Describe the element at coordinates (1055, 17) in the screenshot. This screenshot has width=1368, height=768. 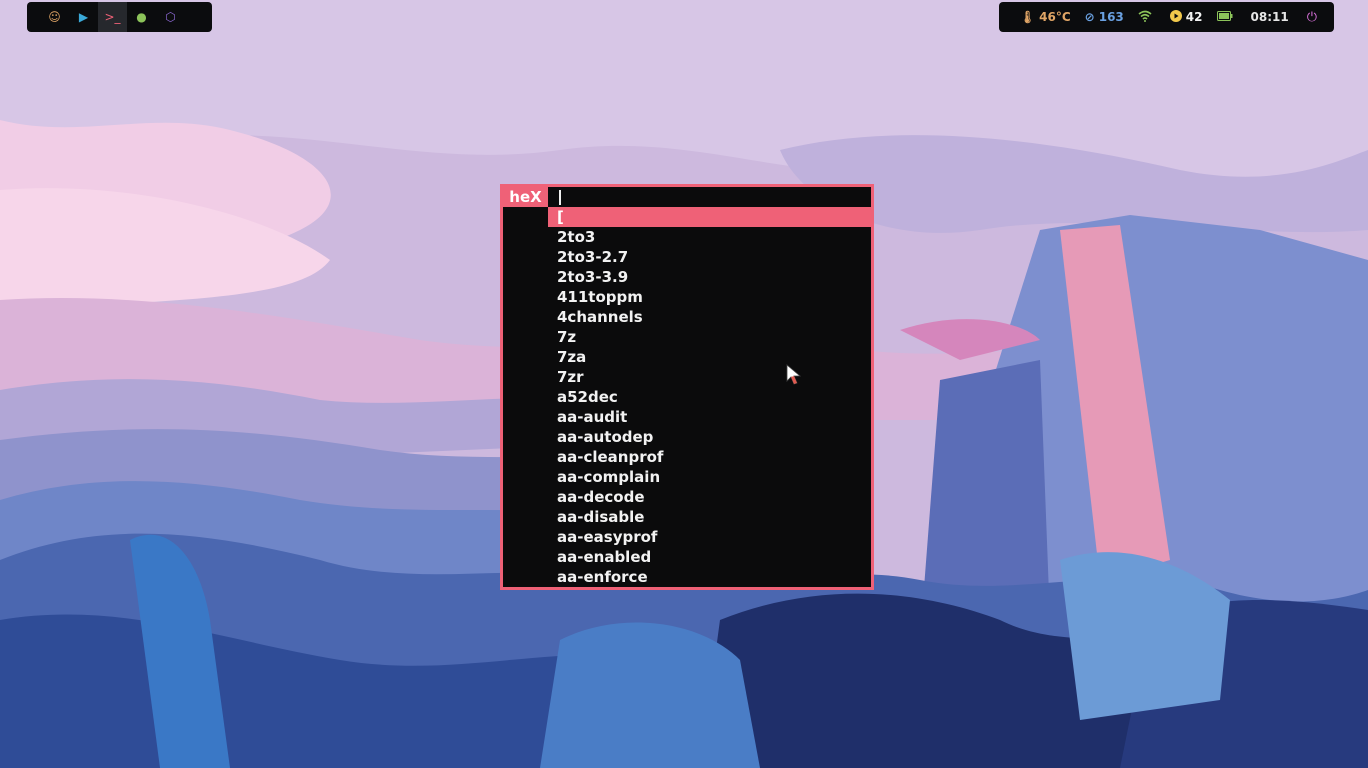
I see `temperature-value: 46°C` at that location.